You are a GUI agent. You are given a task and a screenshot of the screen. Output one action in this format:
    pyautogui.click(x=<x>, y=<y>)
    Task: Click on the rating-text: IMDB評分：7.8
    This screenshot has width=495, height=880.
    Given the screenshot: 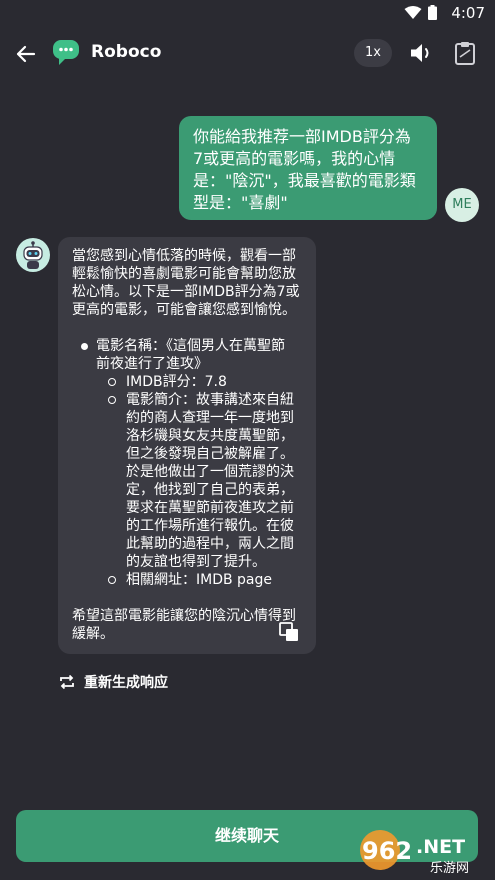 What is the action you would take?
    pyautogui.click(x=176, y=382)
    